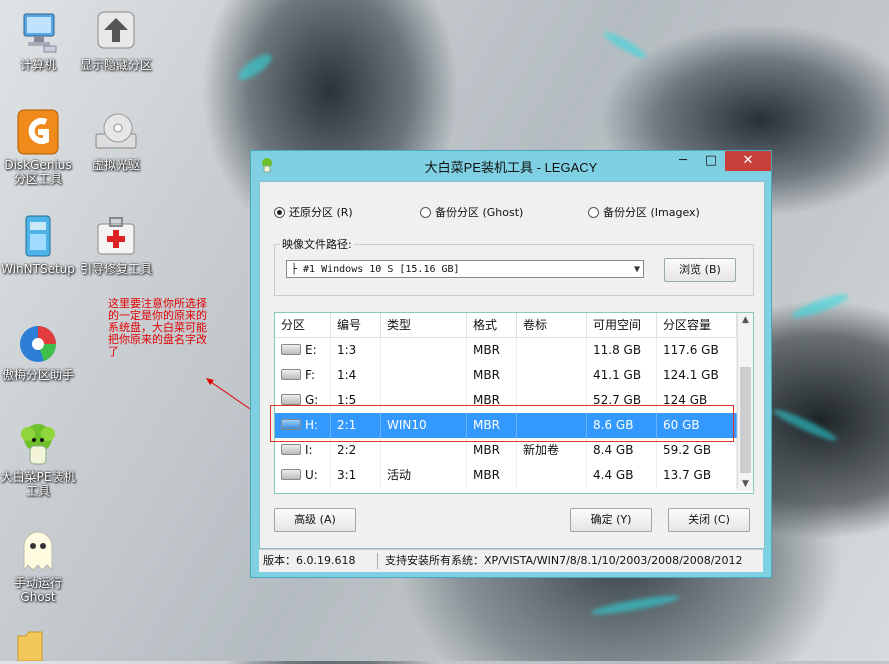  Describe the element at coordinates (691, 375) in the screenshot. I see `cell-text: 124.1 GB` at that location.